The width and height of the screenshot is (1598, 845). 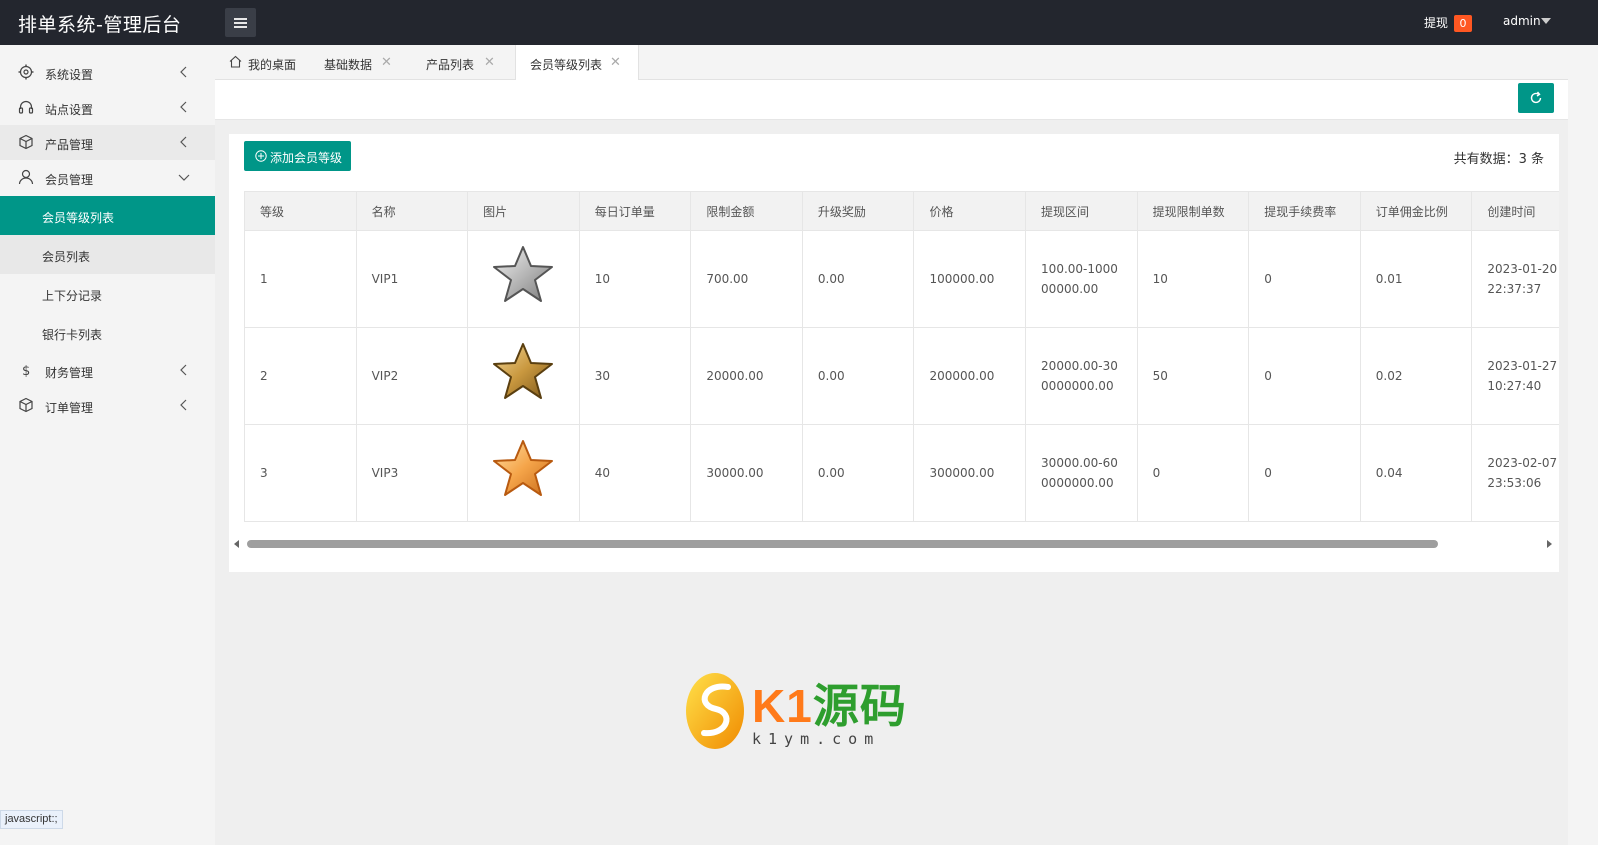 I want to click on sidebar-item-label: 会员管理, so click(x=69, y=180).